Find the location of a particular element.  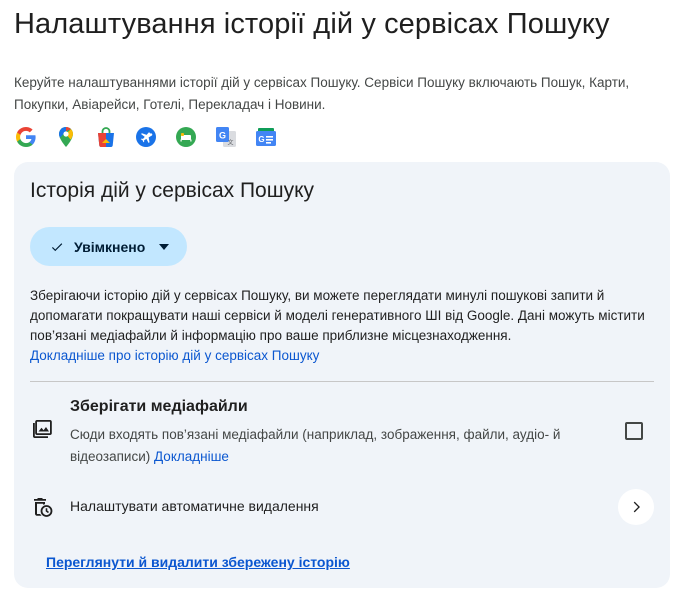

save-media-checkbox is located at coordinates (634, 431).